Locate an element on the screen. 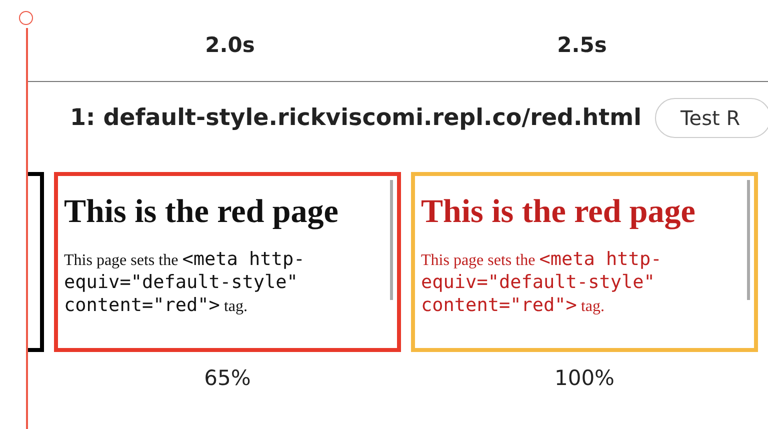  timeline-handle is located at coordinates (26, 18).